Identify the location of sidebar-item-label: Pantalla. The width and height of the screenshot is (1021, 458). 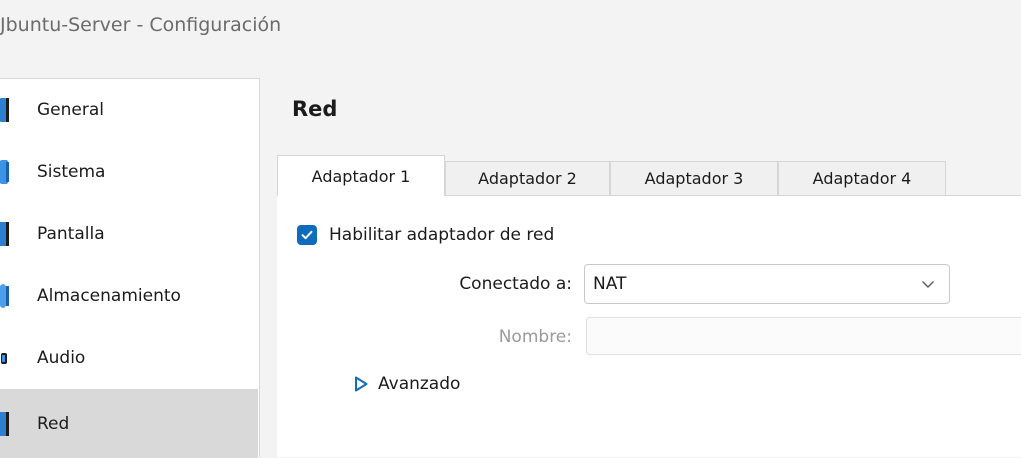
(71, 234).